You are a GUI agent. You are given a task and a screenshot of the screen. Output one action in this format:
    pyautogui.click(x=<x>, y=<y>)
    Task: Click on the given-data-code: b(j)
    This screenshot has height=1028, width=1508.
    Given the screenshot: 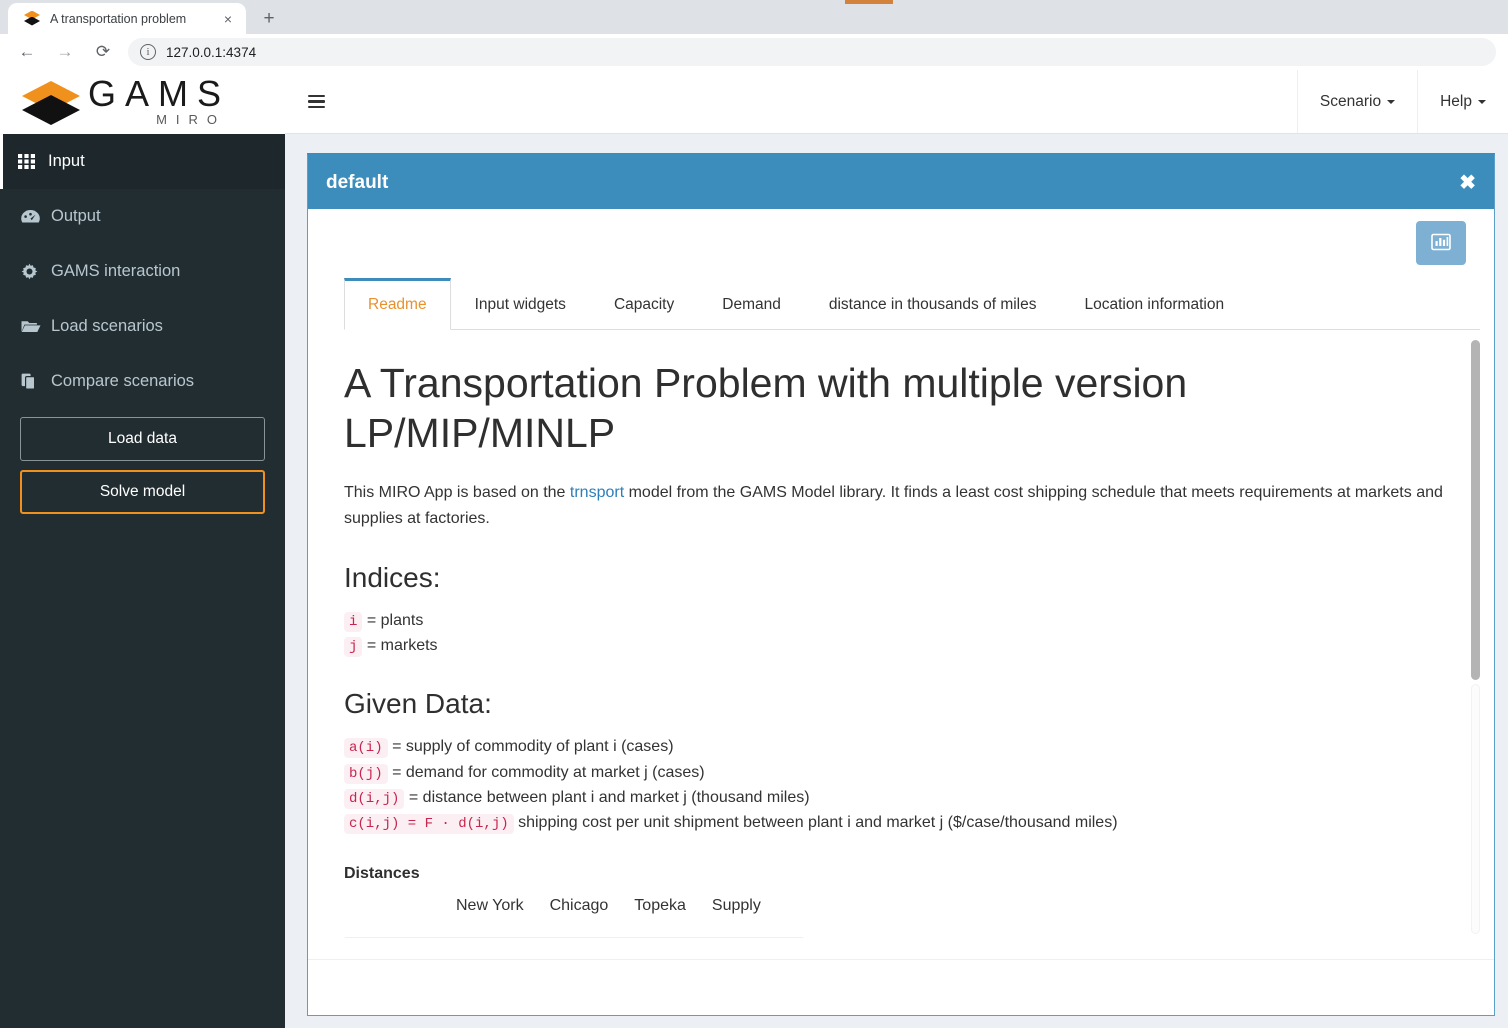 What is the action you would take?
    pyautogui.click(x=366, y=773)
    